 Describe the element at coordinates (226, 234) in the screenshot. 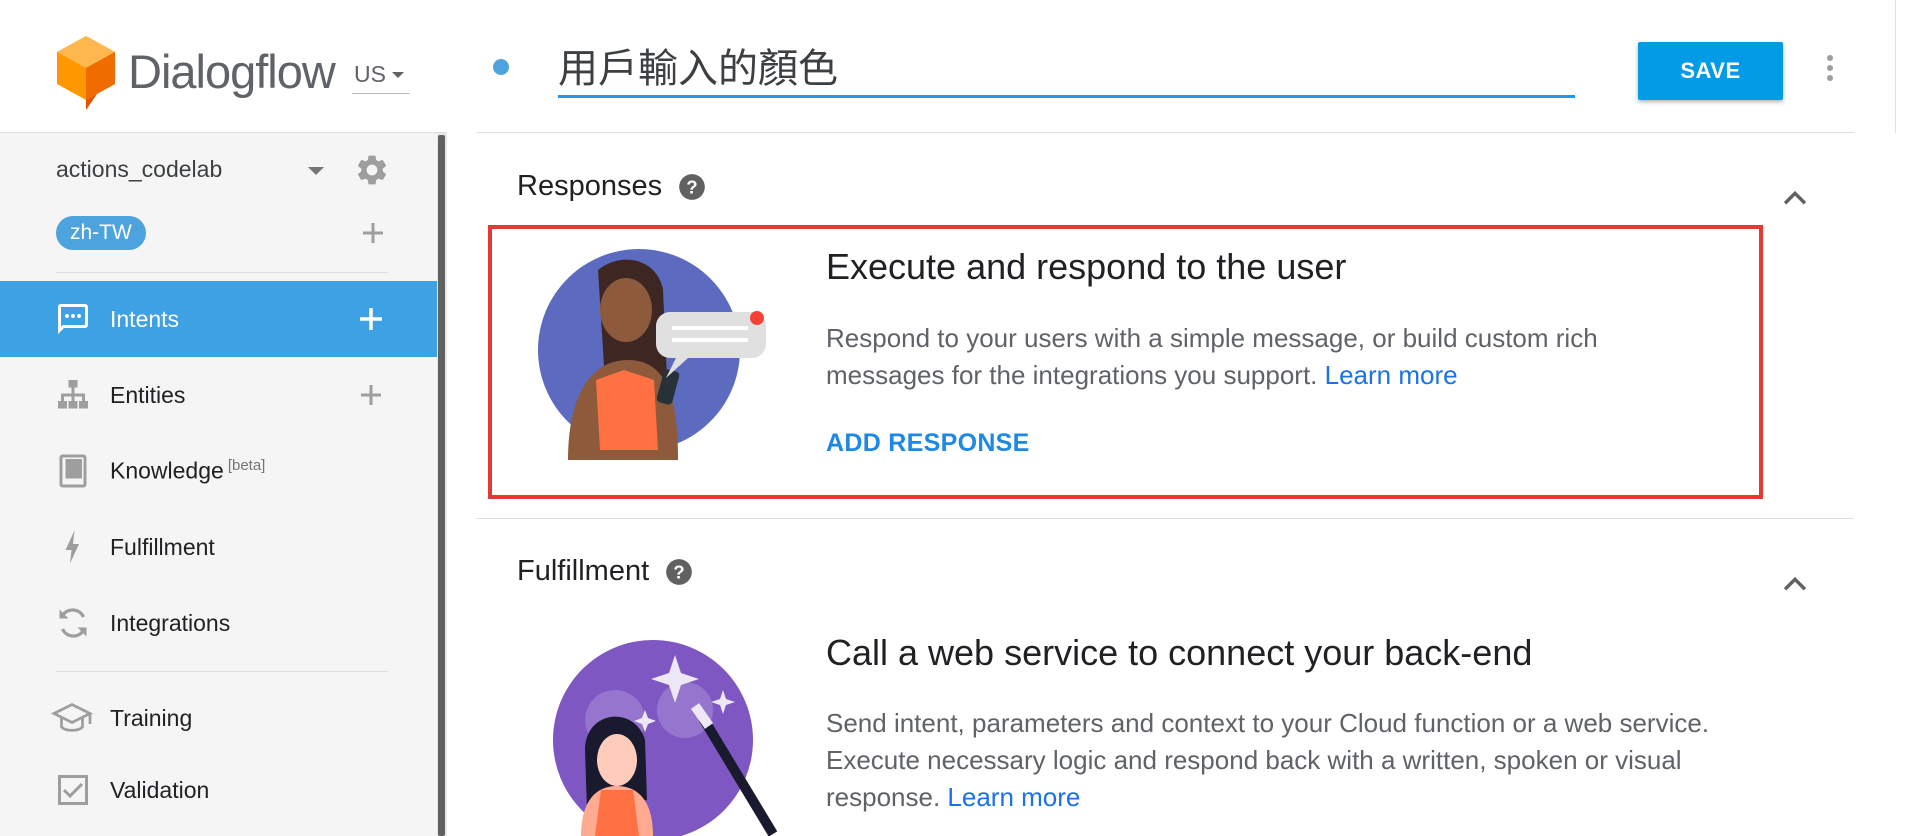

I see `language-row: zh-TW` at that location.